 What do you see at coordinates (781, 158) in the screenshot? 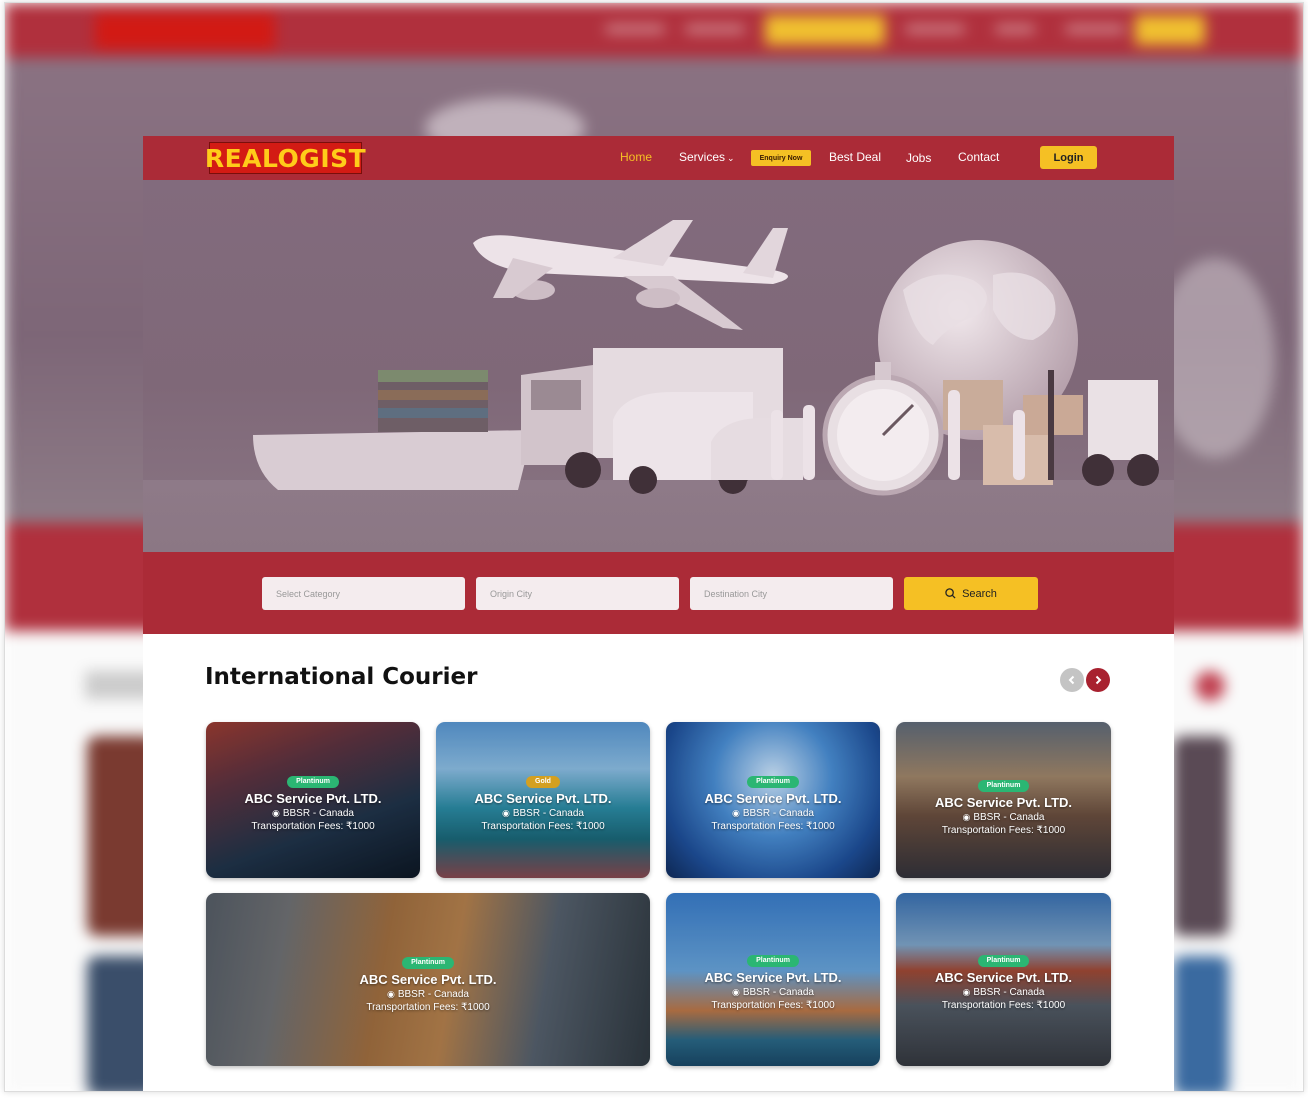
I see `enquiry-now-button: Enquiry Now` at bounding box center [781, 158].